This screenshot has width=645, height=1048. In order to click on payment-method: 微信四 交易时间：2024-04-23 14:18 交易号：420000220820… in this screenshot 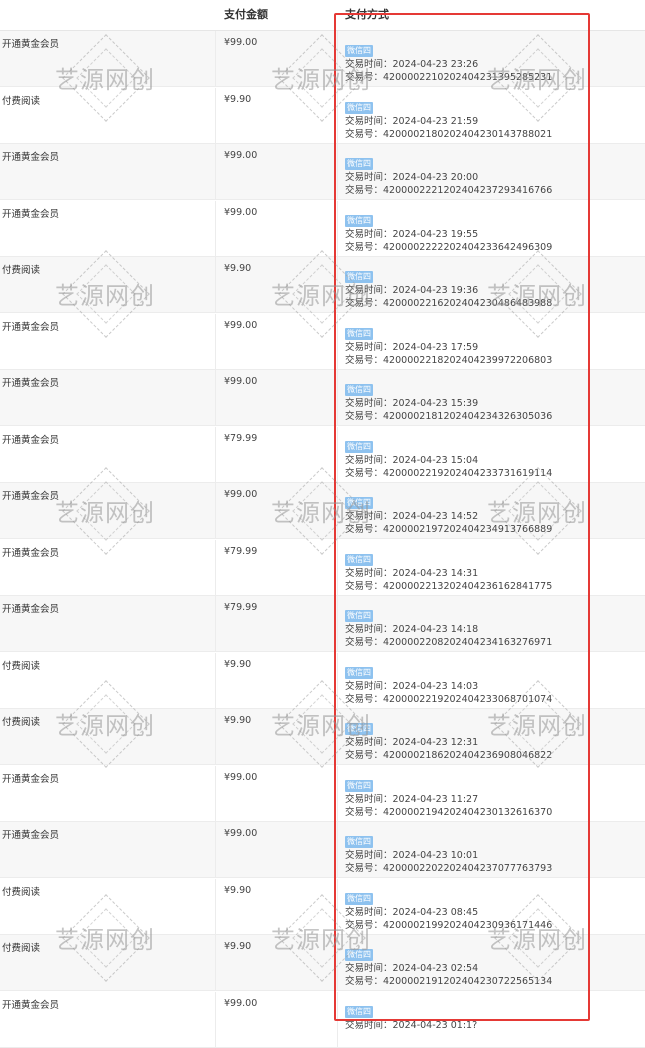, I will do `click(448, 626)`.